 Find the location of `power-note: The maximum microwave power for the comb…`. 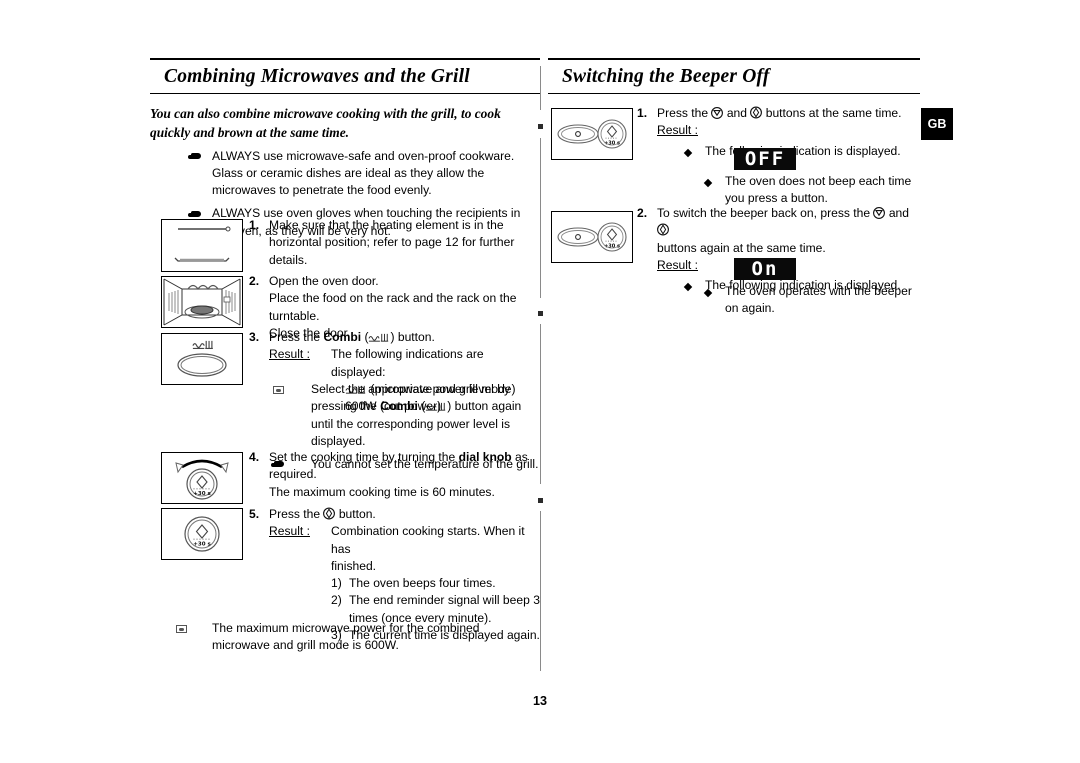

power-note: The maximum microwave power for the comb… is located at coordinates (358, 637).